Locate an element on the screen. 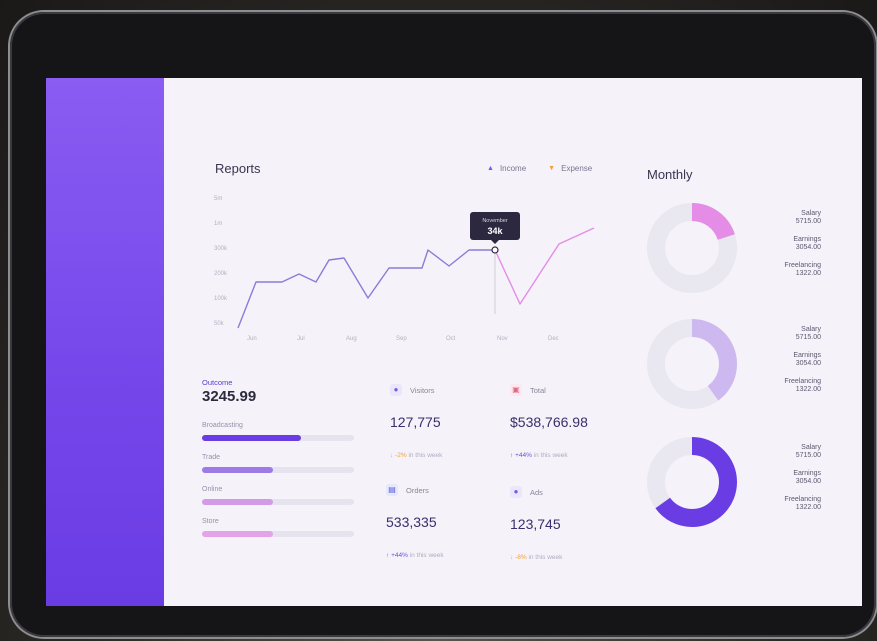  sidebar is located at coordinates (105, 342).